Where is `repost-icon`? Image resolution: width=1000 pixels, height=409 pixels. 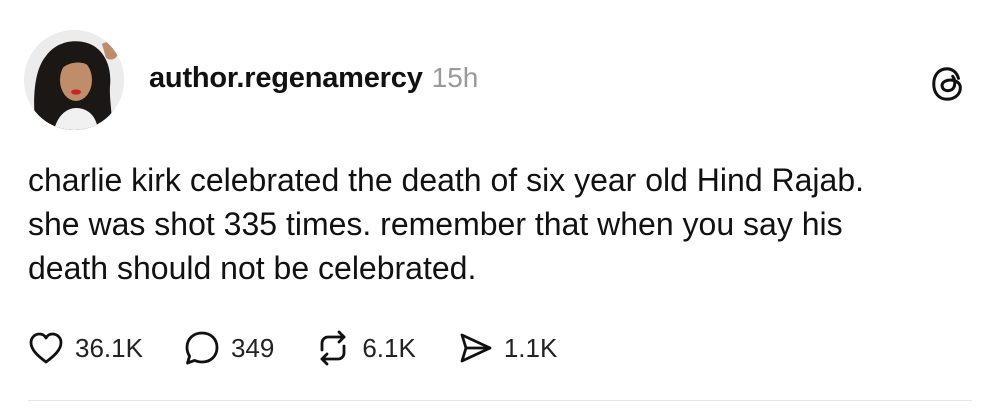 repost-icon is located at coordinates (333, 348).